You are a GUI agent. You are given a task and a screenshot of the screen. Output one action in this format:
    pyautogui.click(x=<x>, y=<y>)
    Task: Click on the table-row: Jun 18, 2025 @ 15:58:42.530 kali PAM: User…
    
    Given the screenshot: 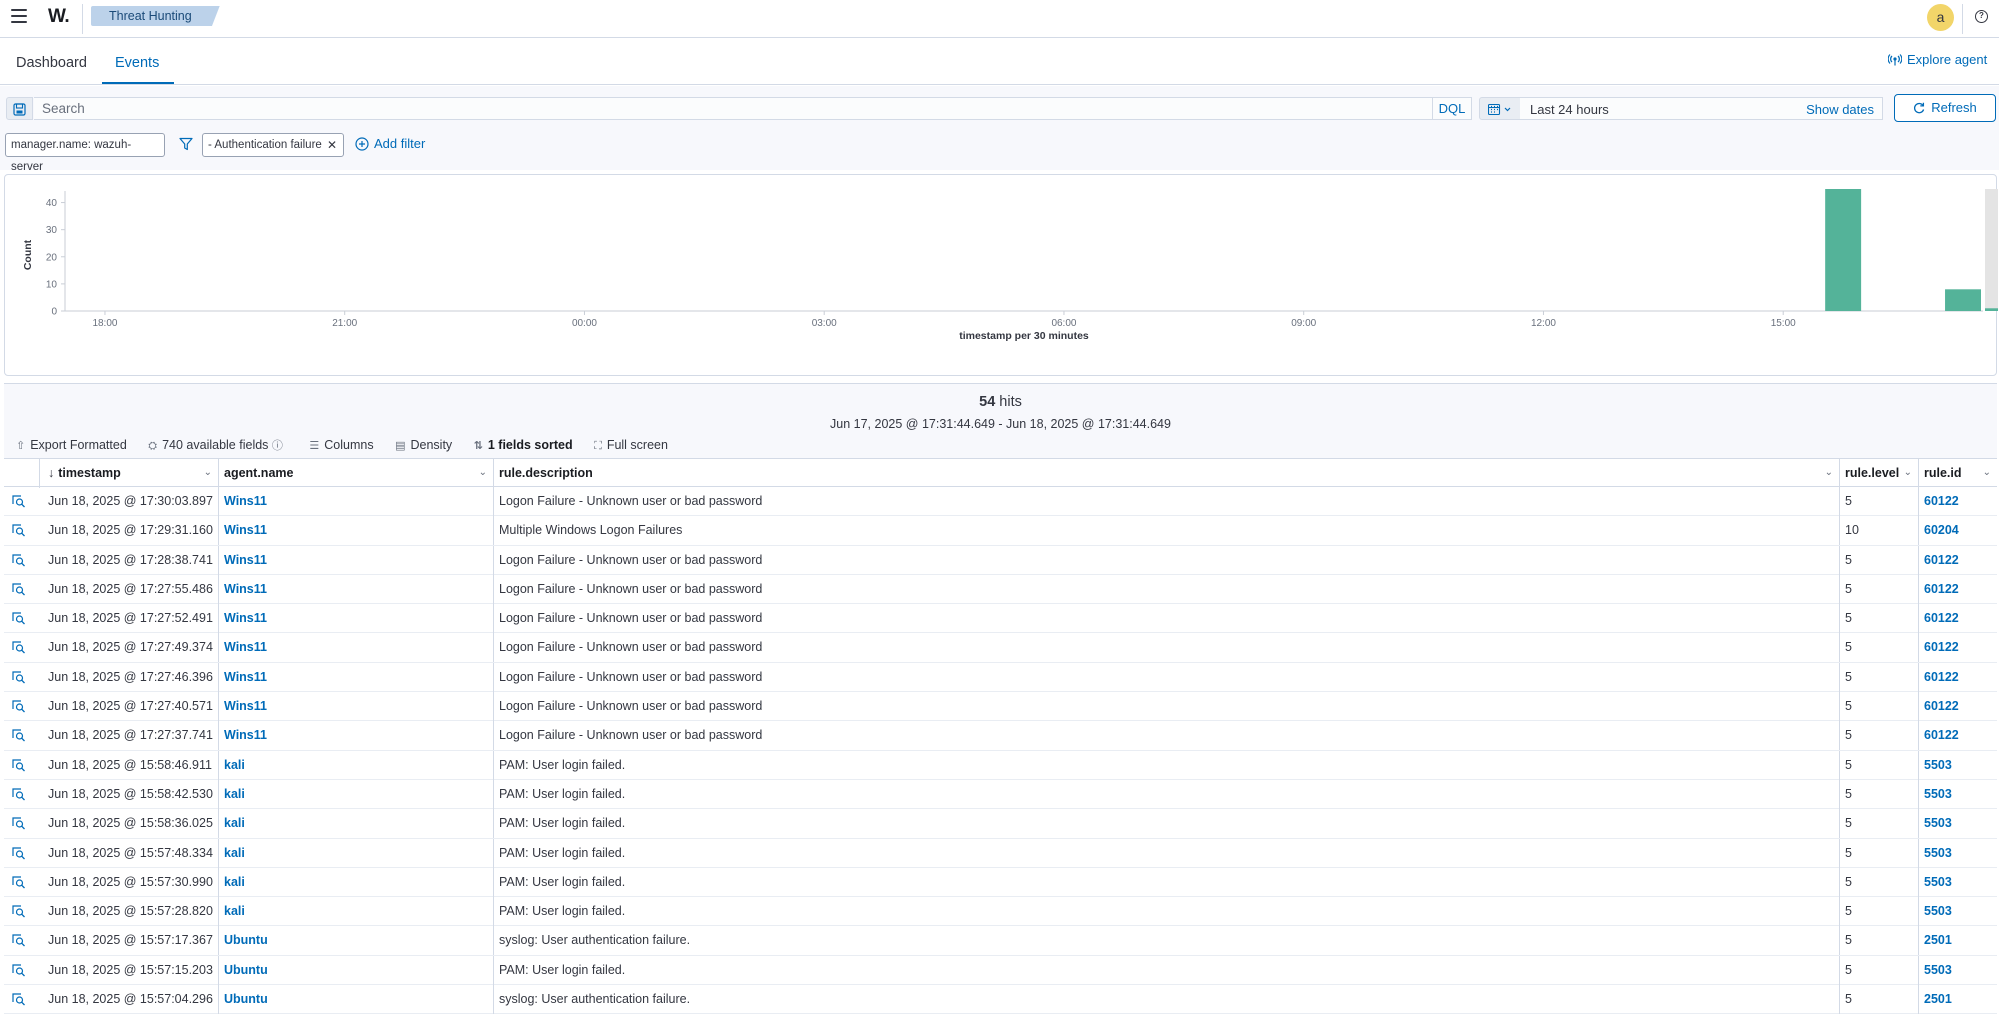 What is the action you would take?
    pyautogui.click(x=1000, y=794)
    